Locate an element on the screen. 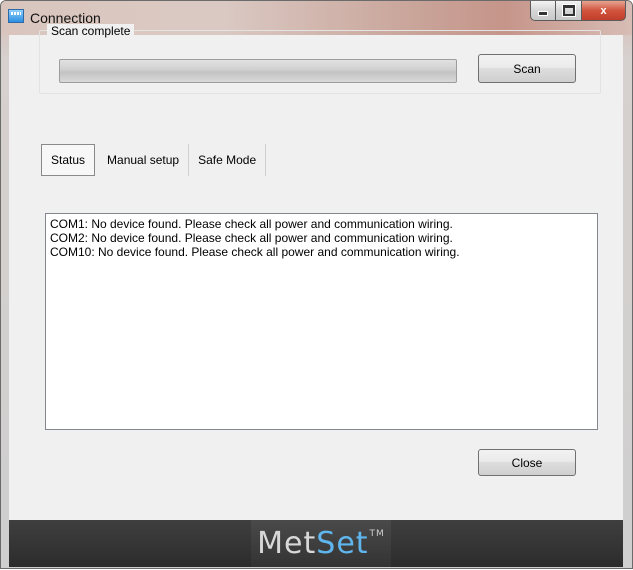  close-button: Close is located at coordinates (527, 462).